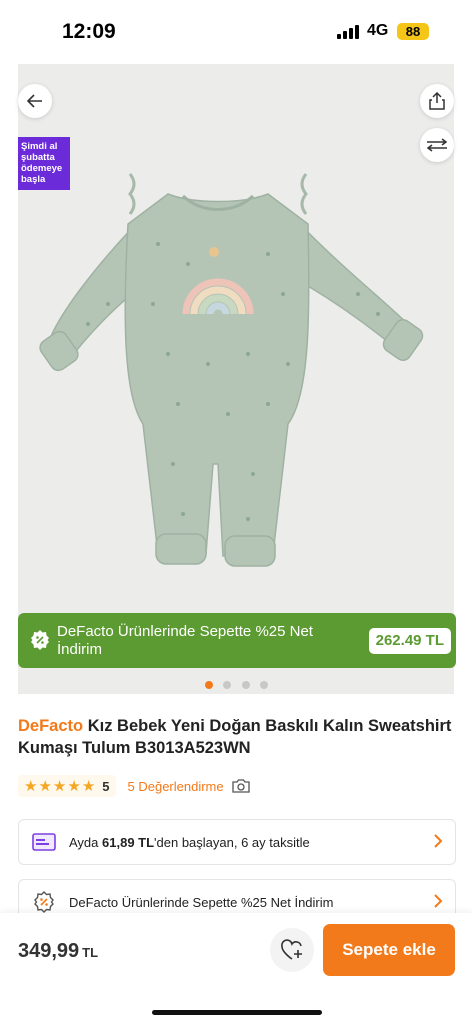 This screenshot has height=1024, width=473. I want to click on promo-line: ödemeye, so click(42, 168).